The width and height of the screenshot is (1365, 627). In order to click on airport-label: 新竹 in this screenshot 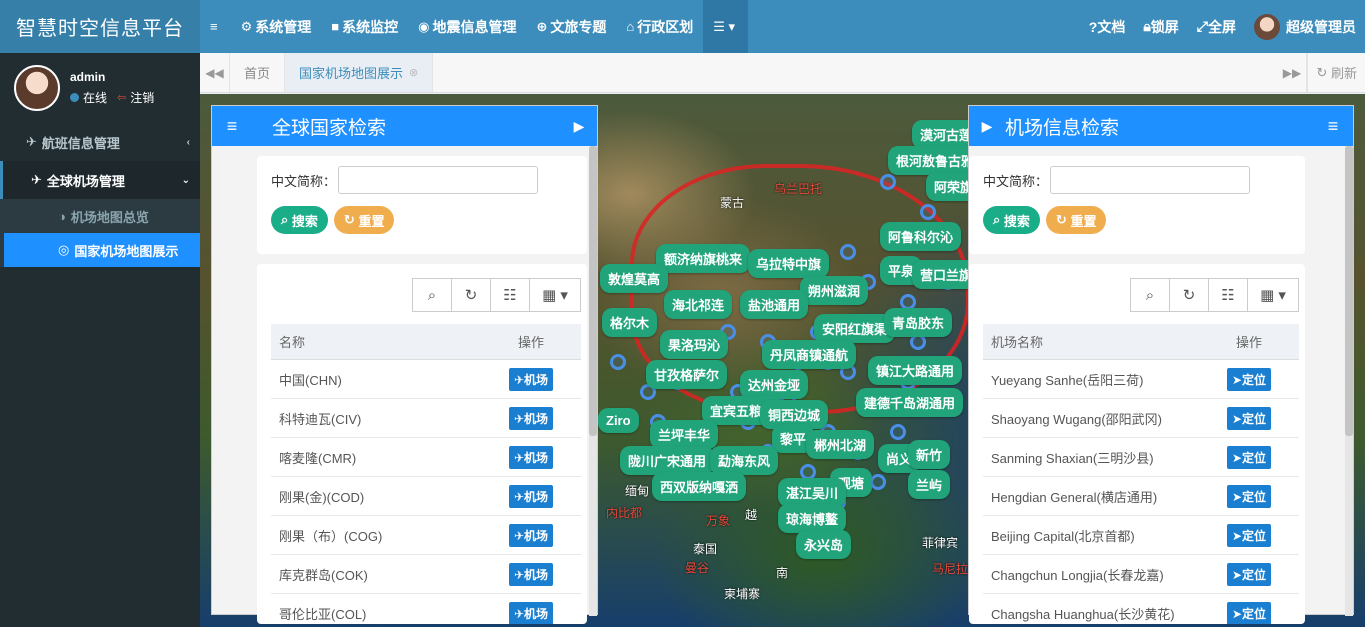, I will do `click(929, 454)`.